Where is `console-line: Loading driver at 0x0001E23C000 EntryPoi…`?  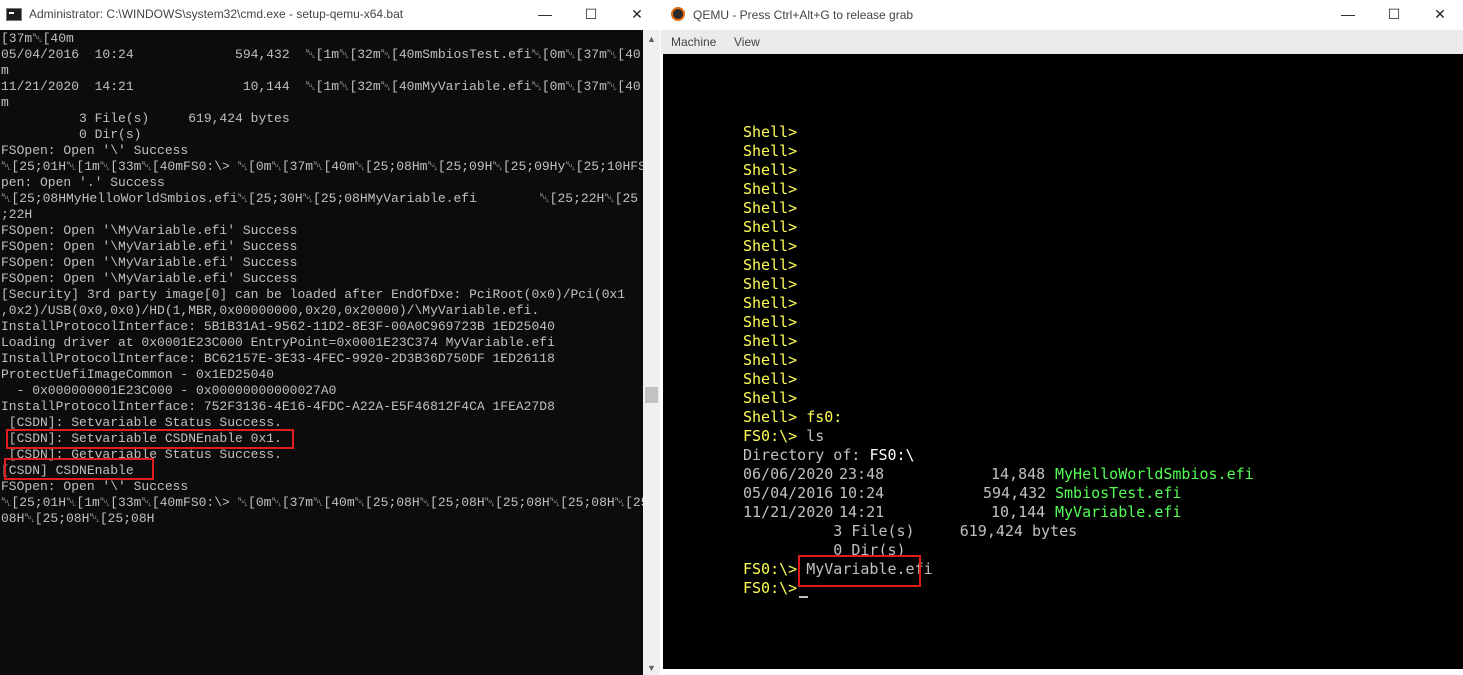 console-line: Loading driver at 0x0001E23C000 EntryPoi… is located at coordinates (278, 342).